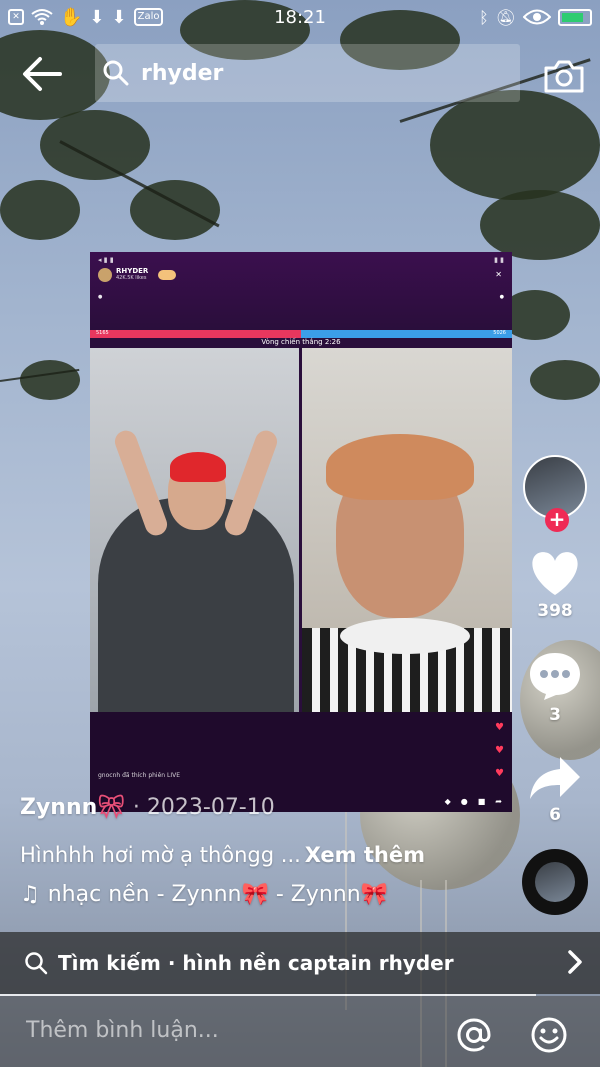 The image size is (600, 1067). What do you see at coordinates (365, 855) in the screenshot?
I see `see-more-link: Xem thêm` at bounding box center [365, 855].